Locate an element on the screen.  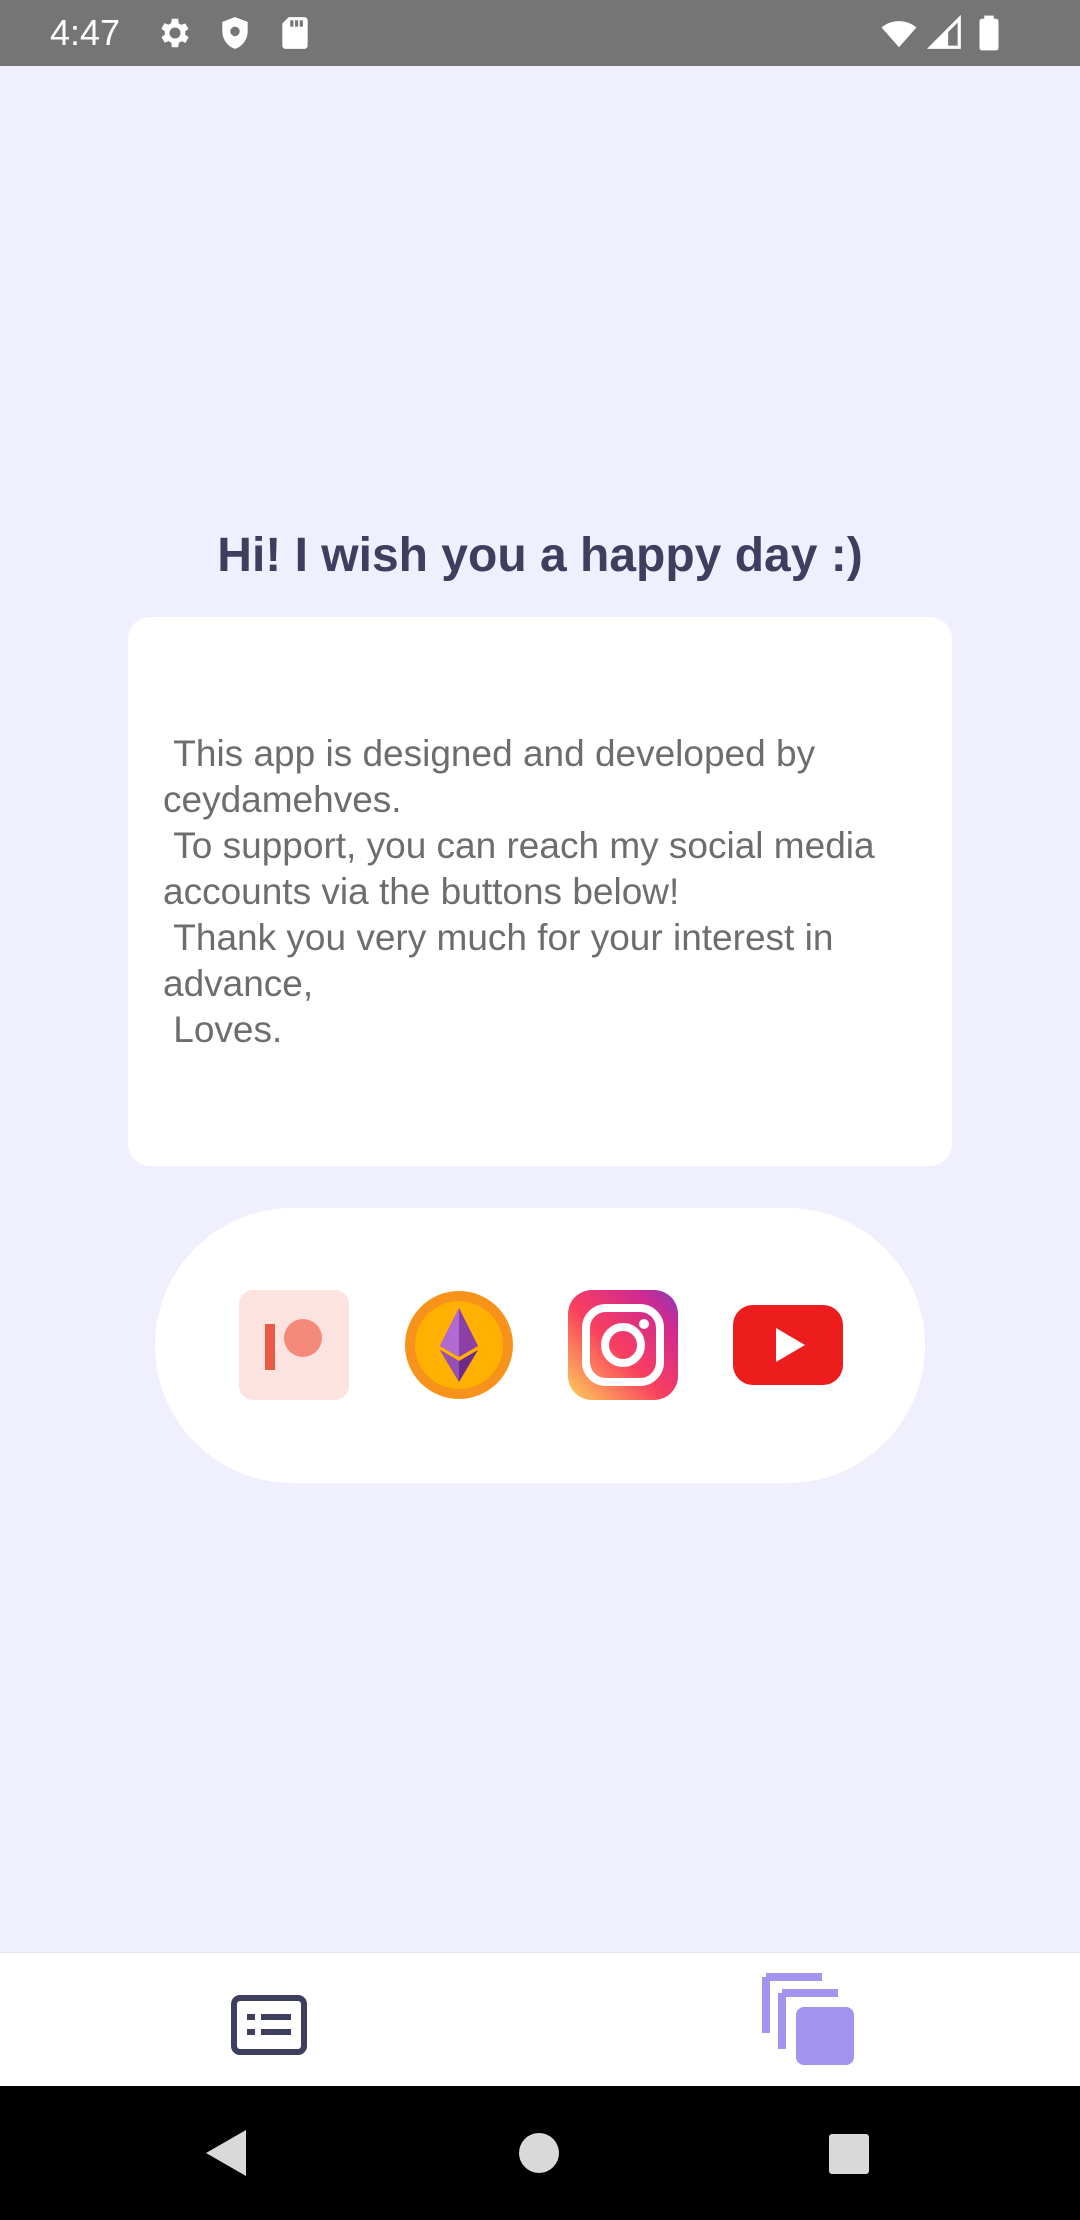
instagram-button is located at coordinates (623, 1345).